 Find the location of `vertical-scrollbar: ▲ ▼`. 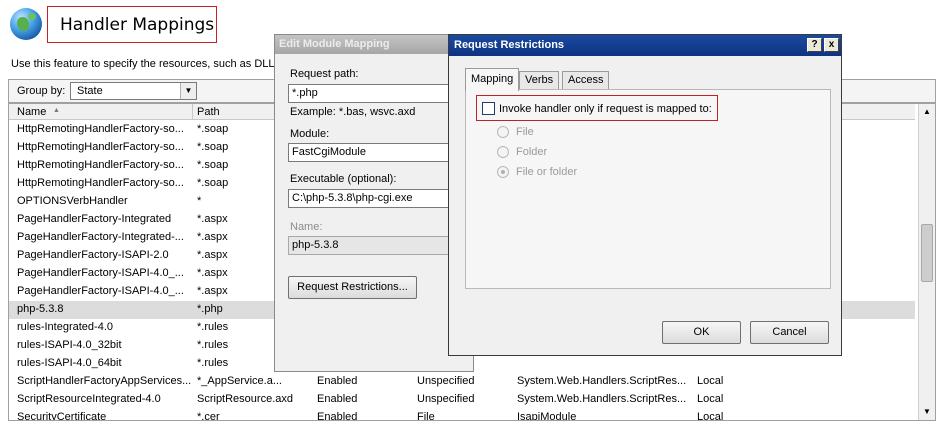

vertical-scrollbar: ▲ ▼ is located at coordinates (926, 262).